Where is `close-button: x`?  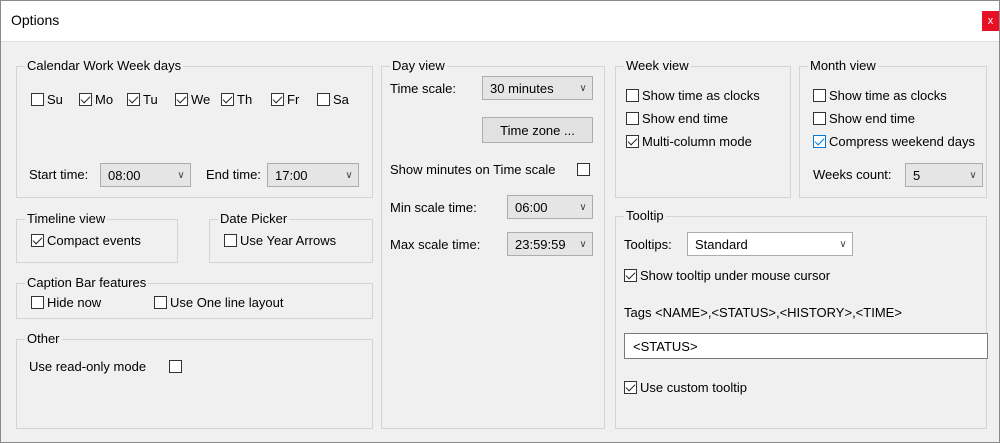
close-button: x is located at coordinates (990, 21).